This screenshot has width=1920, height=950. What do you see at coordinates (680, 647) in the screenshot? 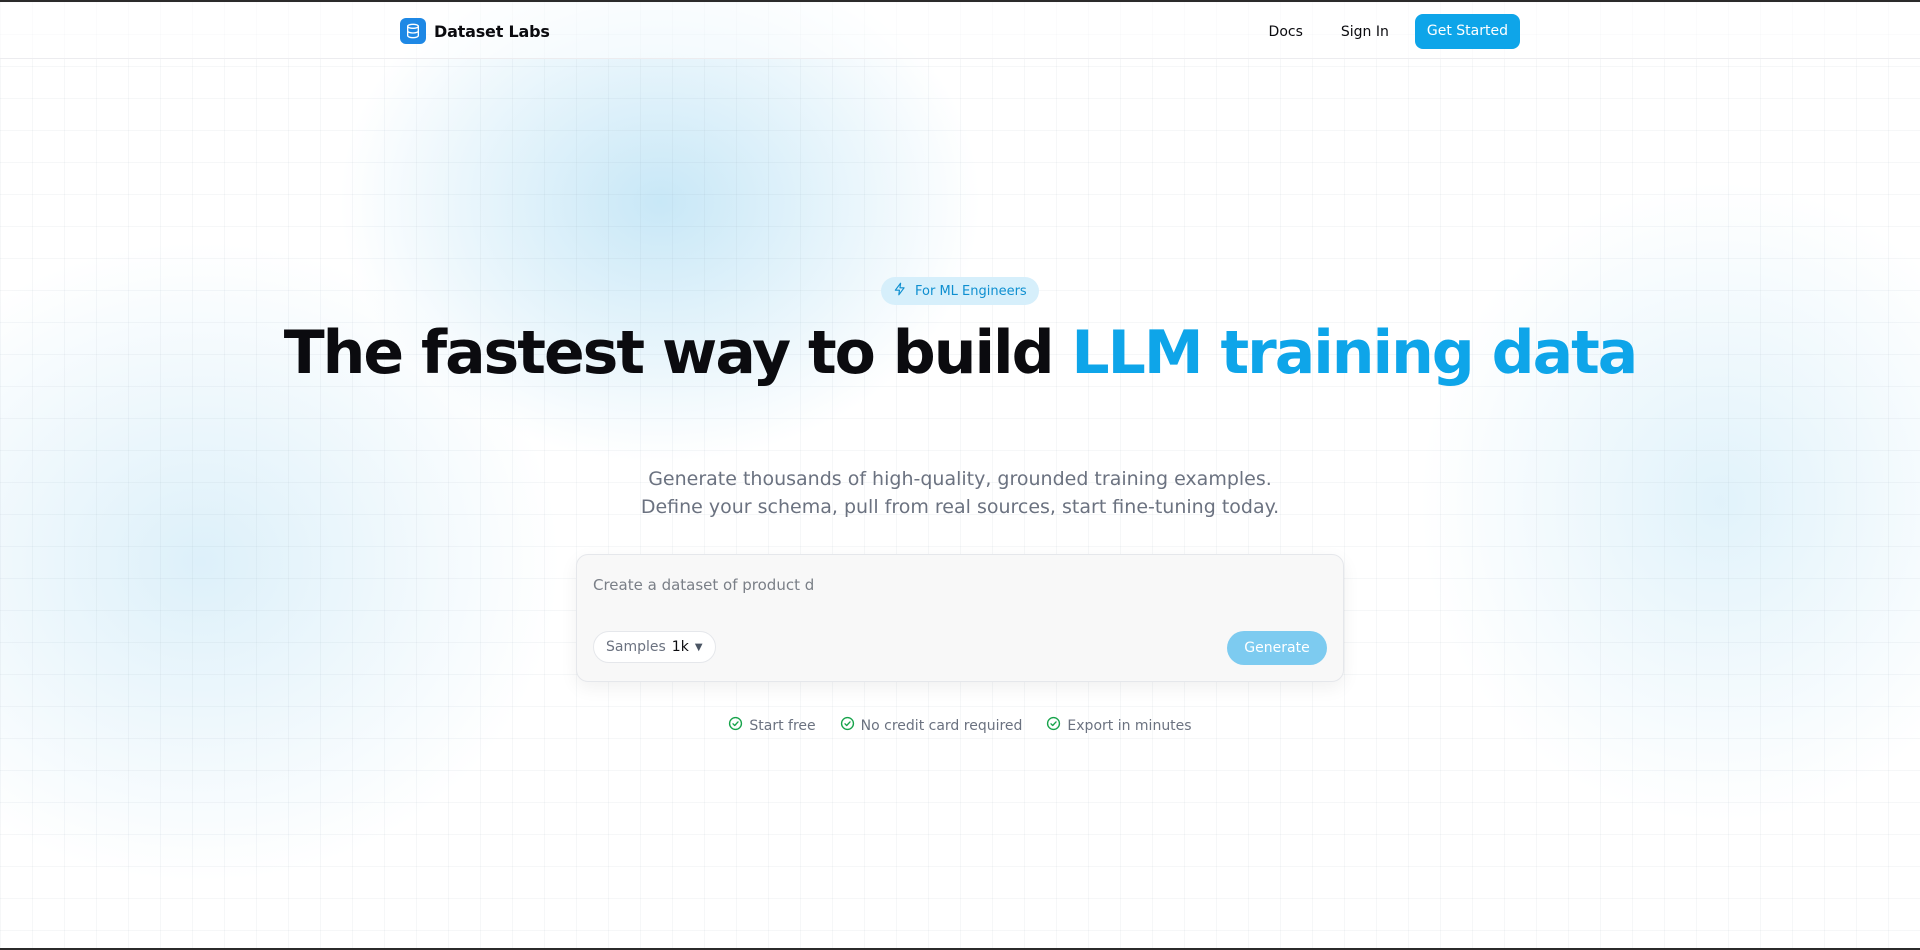
I see `samples-value: 1k` at bounding box center [680, 647].